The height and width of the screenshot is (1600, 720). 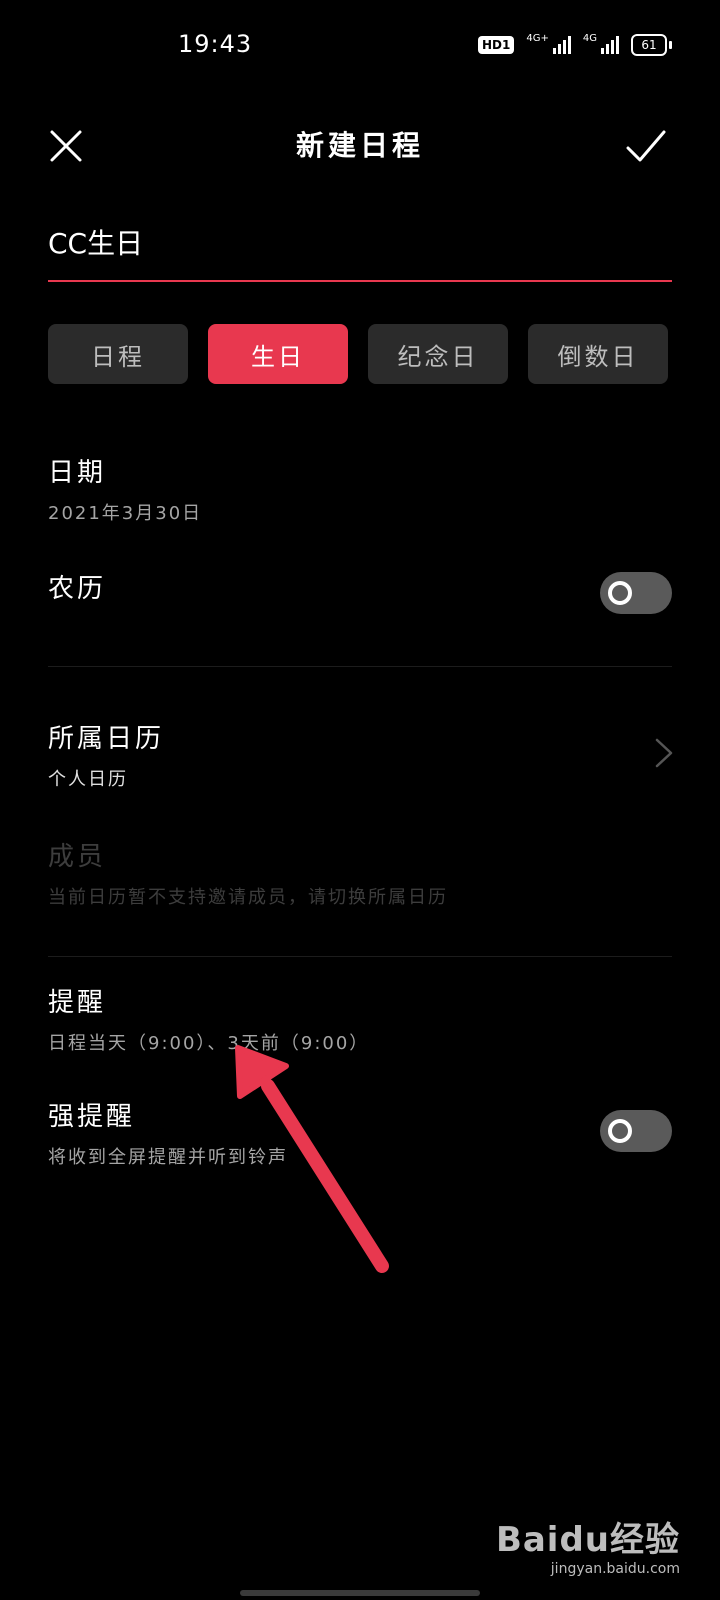 What do you see at coordinates (77, 473) in the screenshot?
I see `date-label: 日期` at bounding box center [77, 473].